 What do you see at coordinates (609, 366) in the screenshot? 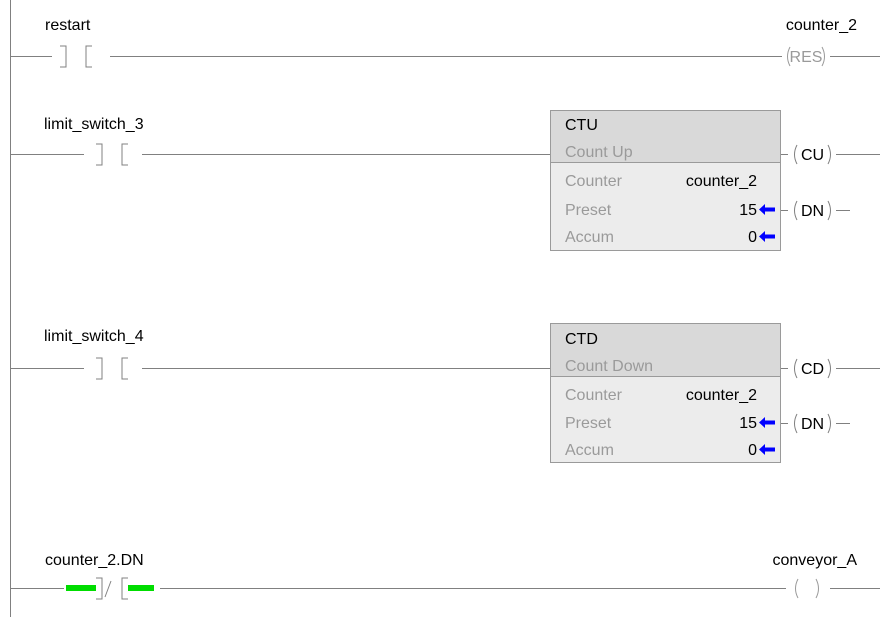
I see `block-title: Count Down` at bounding box center [609, 366].